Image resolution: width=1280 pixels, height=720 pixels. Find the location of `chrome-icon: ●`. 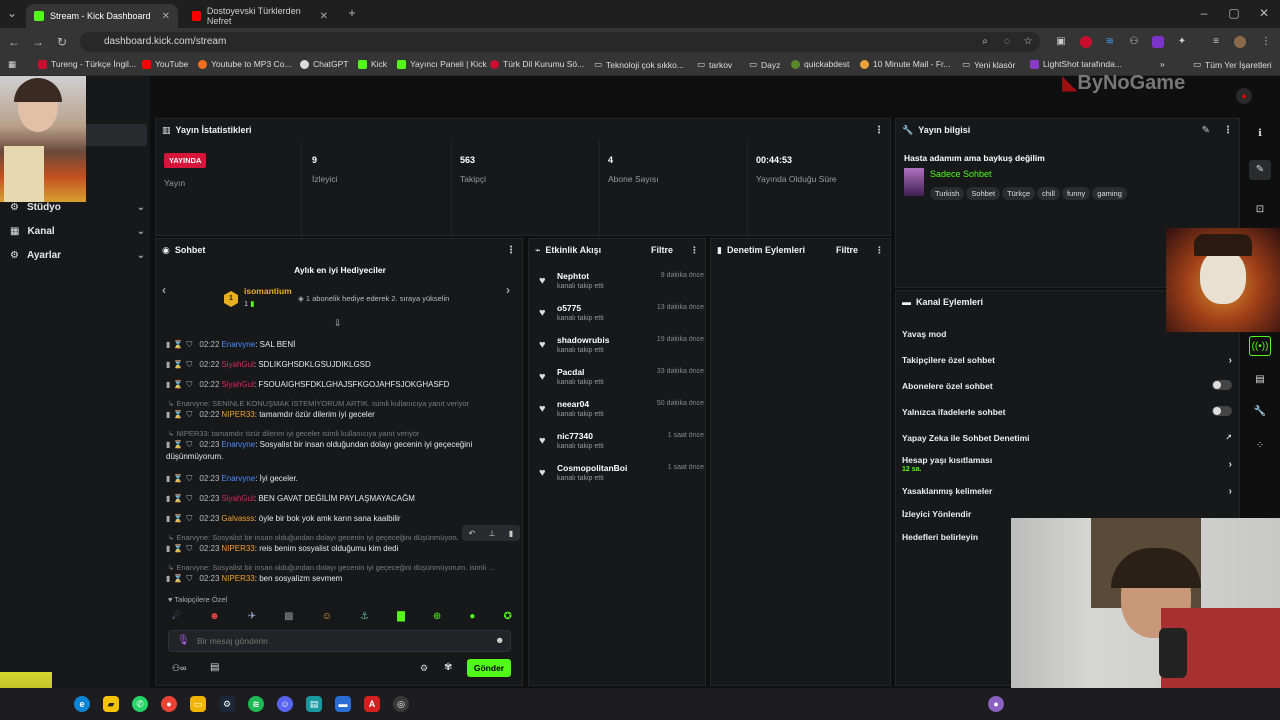

chrome-icon: ● is located at coordinates (169, 704).